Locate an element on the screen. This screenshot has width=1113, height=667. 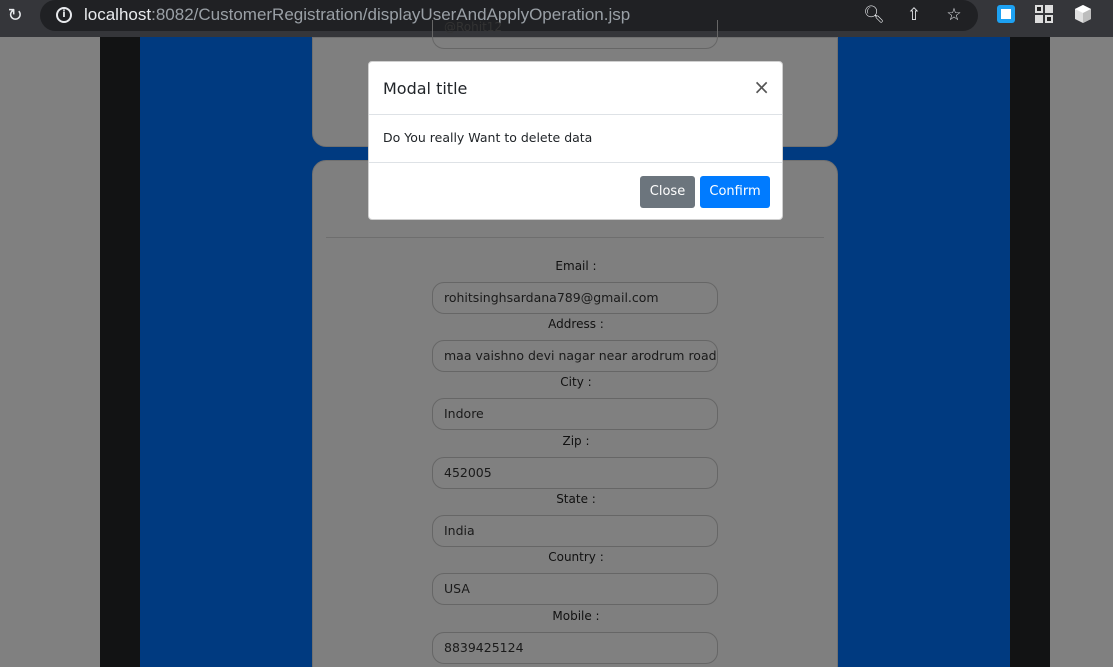
country-label: Country : is located at coordinates (576, 557).